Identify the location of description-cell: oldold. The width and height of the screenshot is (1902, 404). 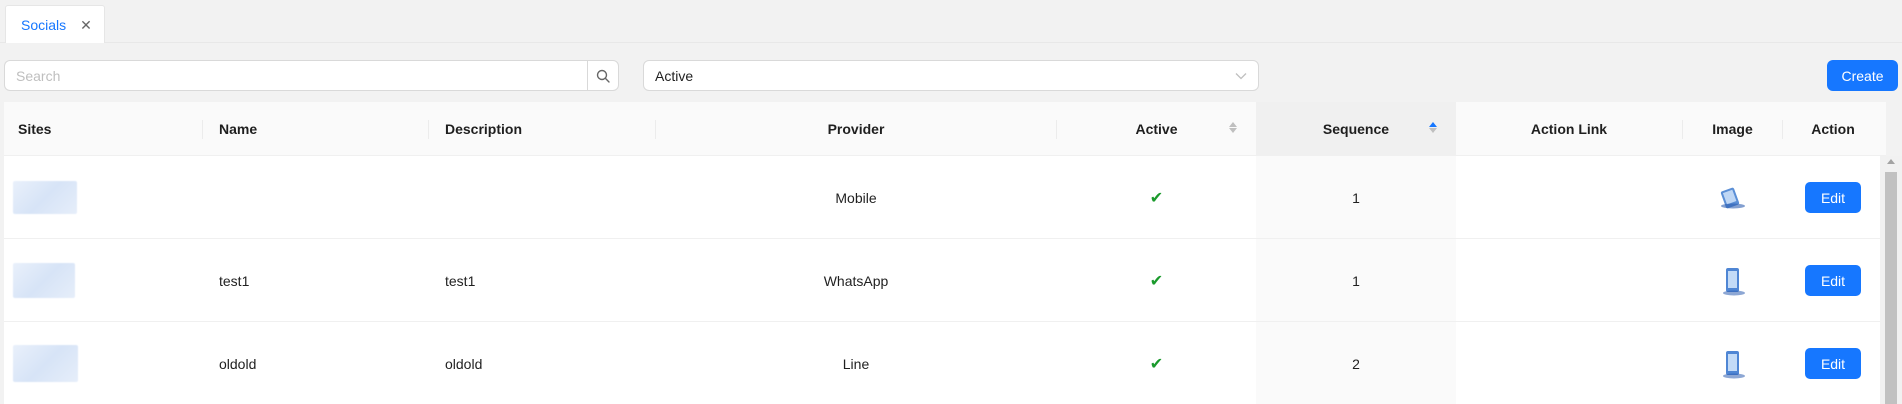
(464, 363).